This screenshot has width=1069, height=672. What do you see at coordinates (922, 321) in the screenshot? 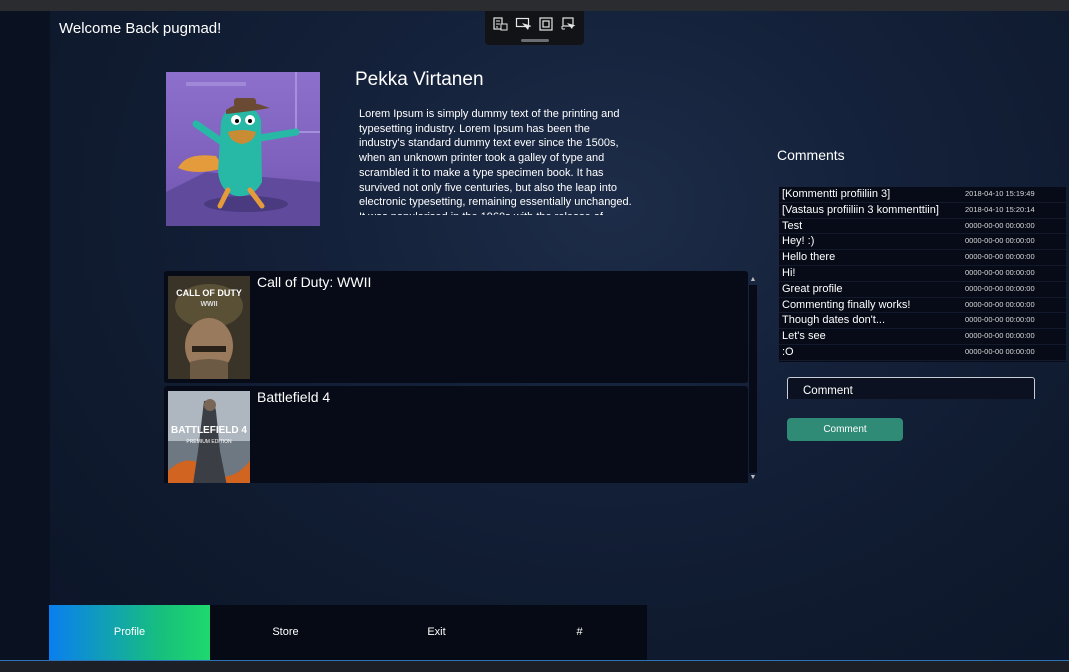
I see `comment-row: Though dates don't... 0000-00-00 00:00:00` at bounding box center [922, 321].